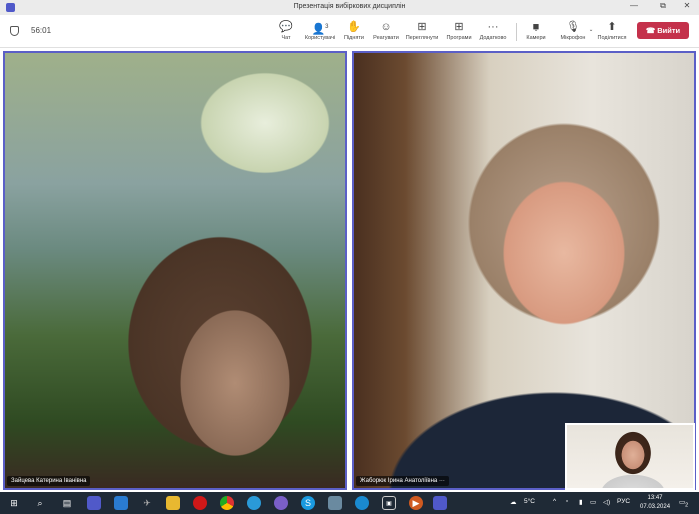  I want to click on participant-name: Зайцева Катерина Іванівна, so click(49, 481).